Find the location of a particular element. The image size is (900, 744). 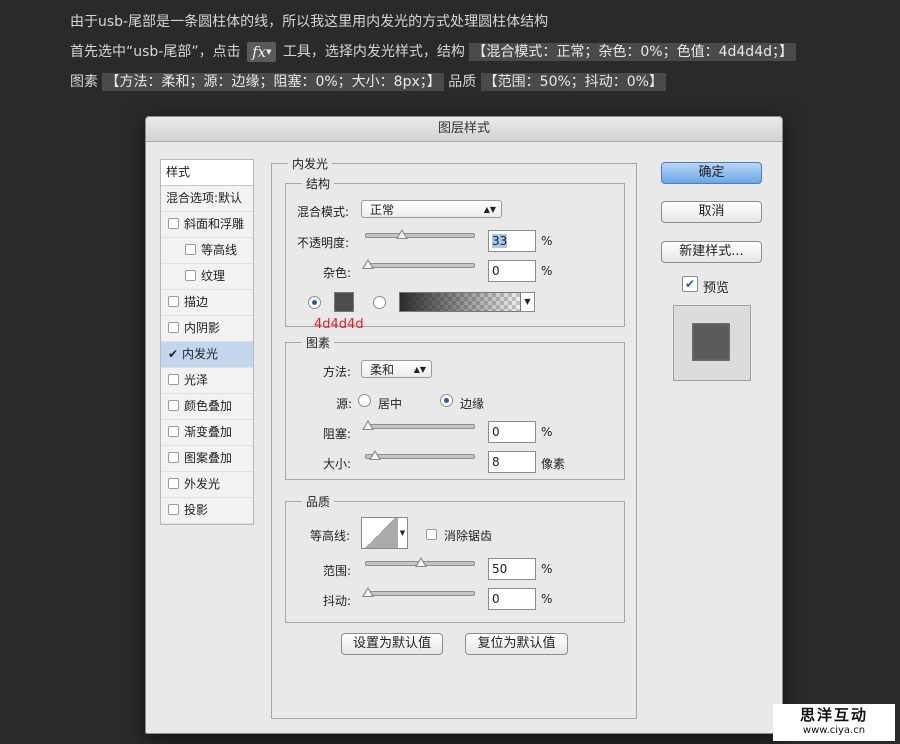

noise-unit: % is located at coordinates (547, 271).